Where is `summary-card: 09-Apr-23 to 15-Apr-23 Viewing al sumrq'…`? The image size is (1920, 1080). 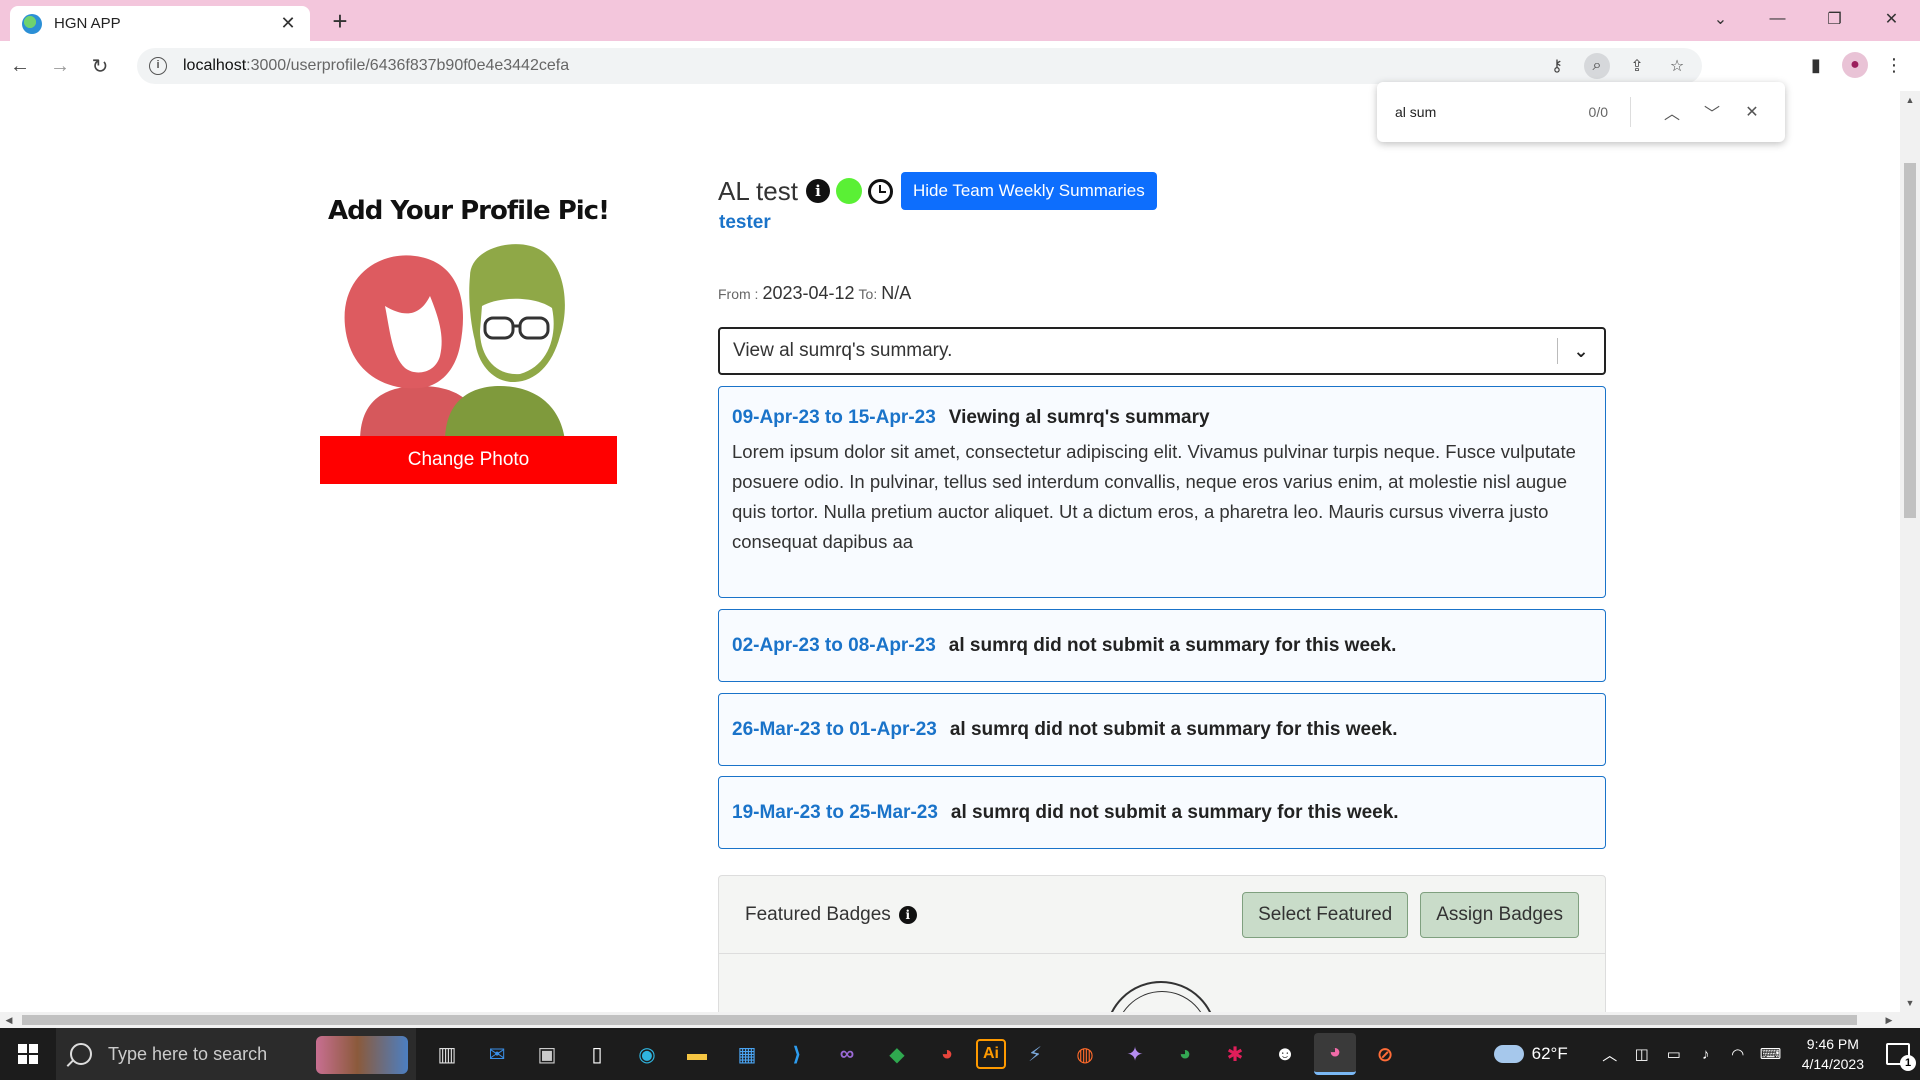 summary-card: 09-Apr-23 to 15-Apr-23 Viewing al sumrq'… is located at coordinates (1162, 492).